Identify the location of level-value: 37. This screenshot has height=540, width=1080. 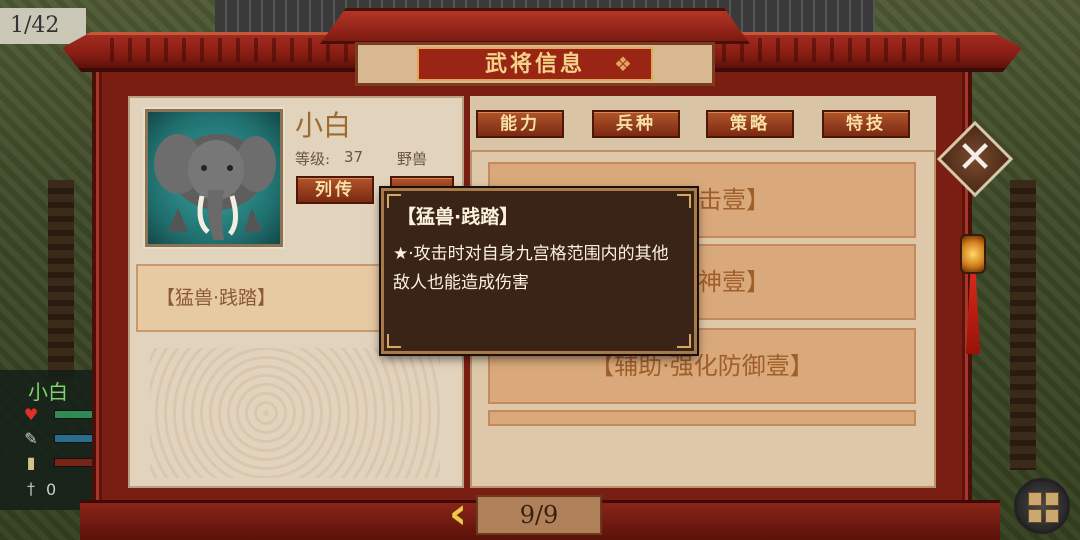
(354, 157).